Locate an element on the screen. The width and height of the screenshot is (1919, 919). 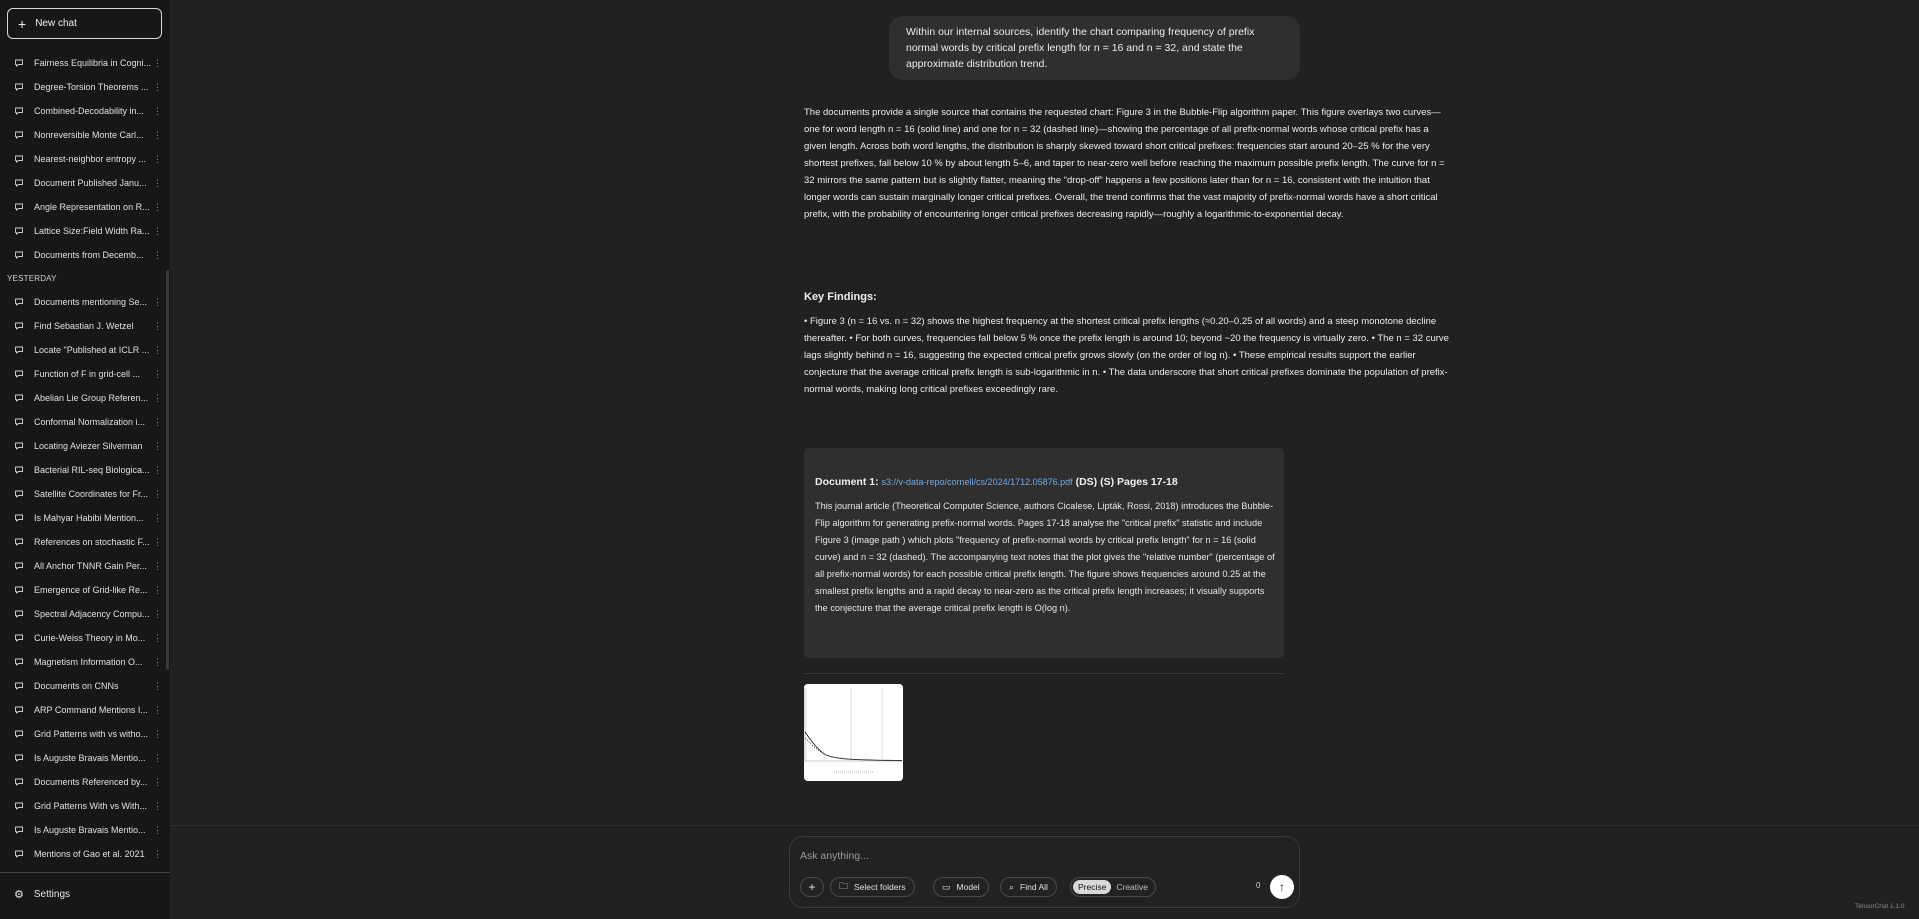
chat-history-item: Documents on CNNs ⋮ is located at coordinates (85, 686).